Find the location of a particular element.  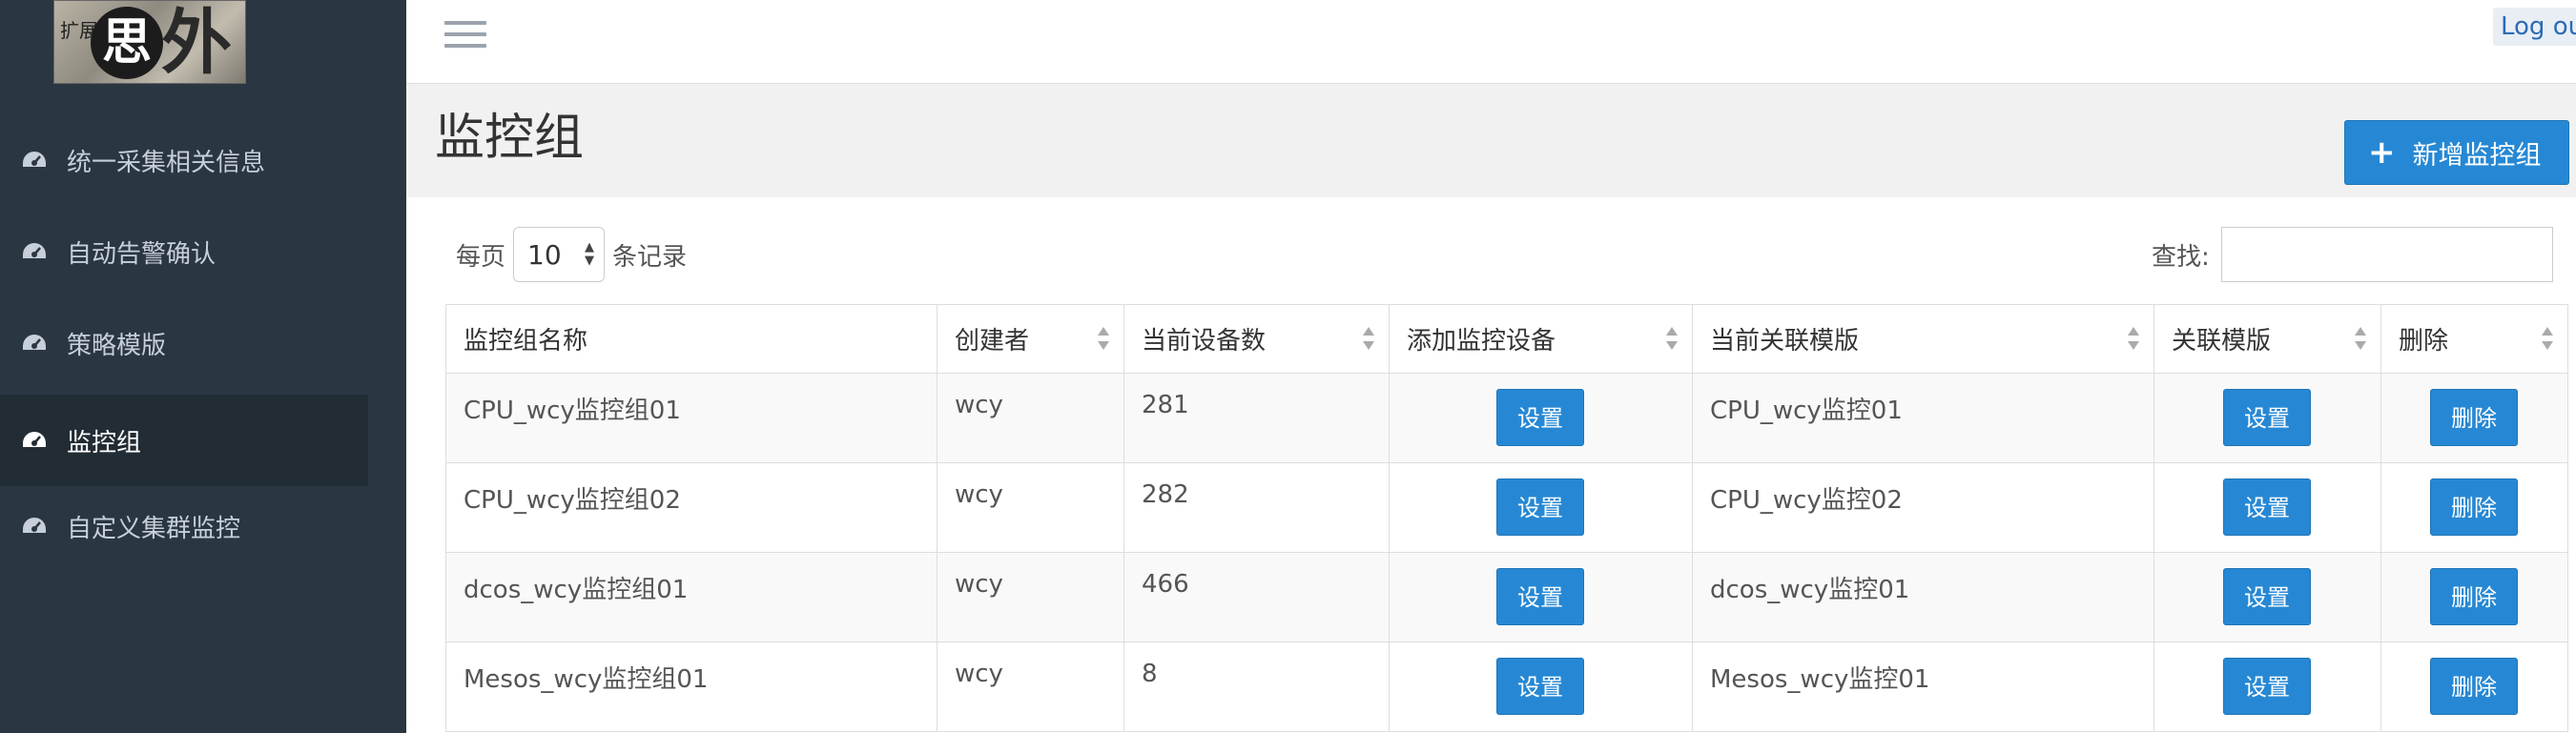

length-suffix: 条记录 is located at coordinates (650, 257).